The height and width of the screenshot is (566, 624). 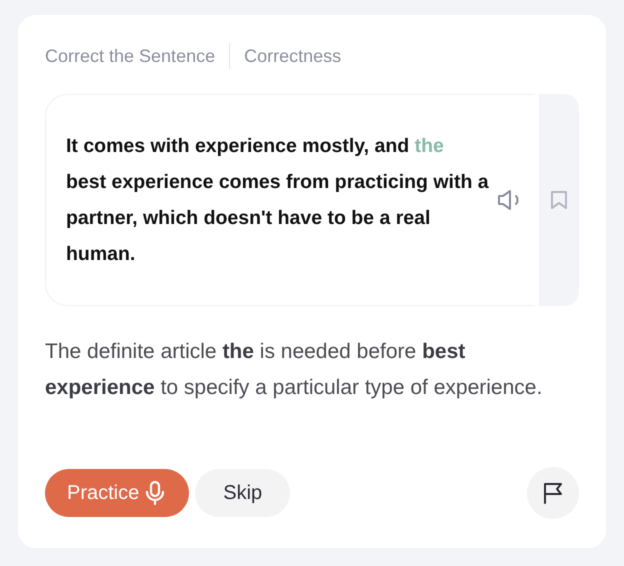 What do you see at coordinates (553, 493) in the screenshot?
I see `flag-icon` at bounding box center [553, 493].